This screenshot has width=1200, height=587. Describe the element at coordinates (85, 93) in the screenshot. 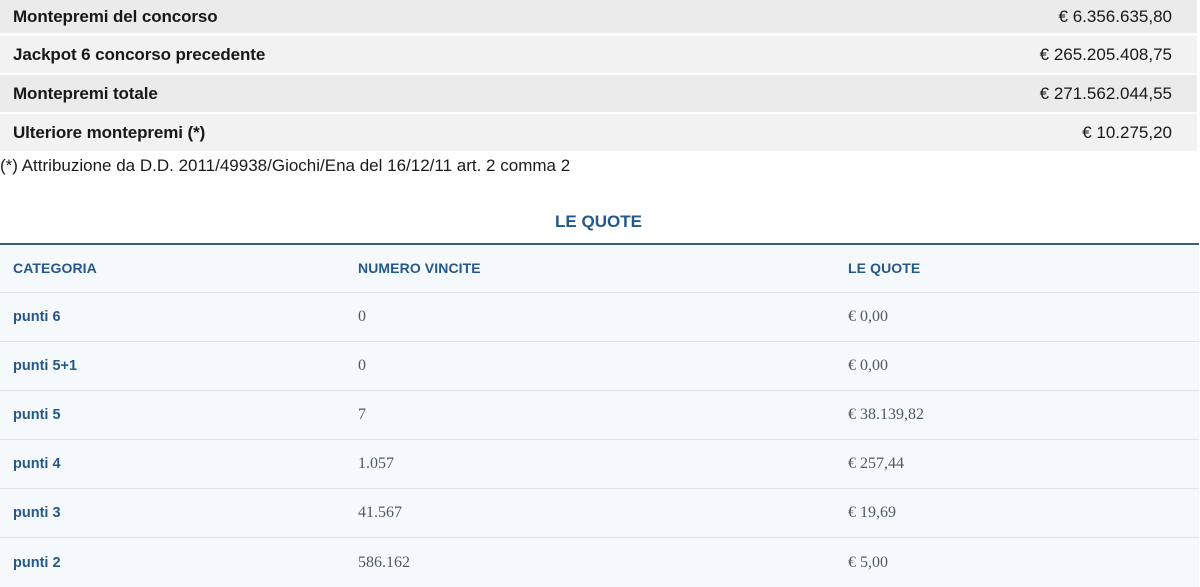

I see `summary-label: Montepremi totale` at that location.